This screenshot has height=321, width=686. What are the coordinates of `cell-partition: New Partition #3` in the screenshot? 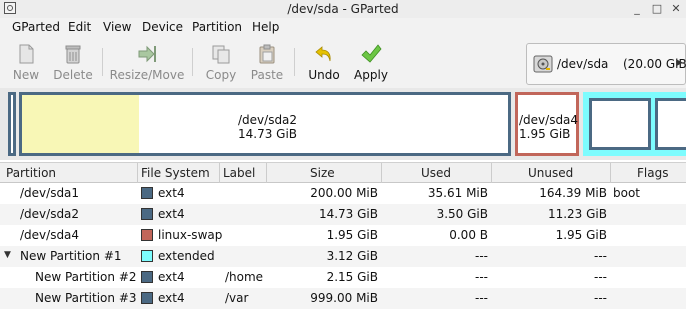 It's located at (86, 298).